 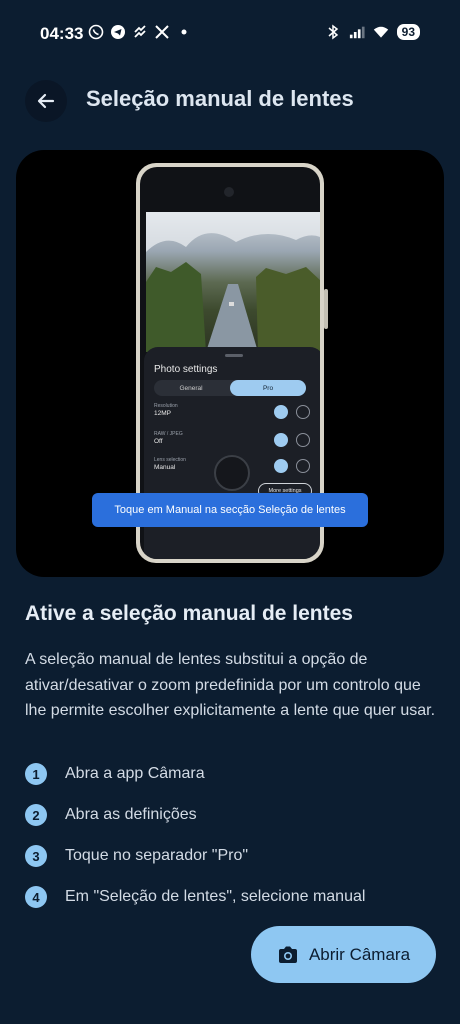 What do you see at coordinates (158, 441) in the screenshot?
I see `raw-value: Off` at bounding box center [158, 441].